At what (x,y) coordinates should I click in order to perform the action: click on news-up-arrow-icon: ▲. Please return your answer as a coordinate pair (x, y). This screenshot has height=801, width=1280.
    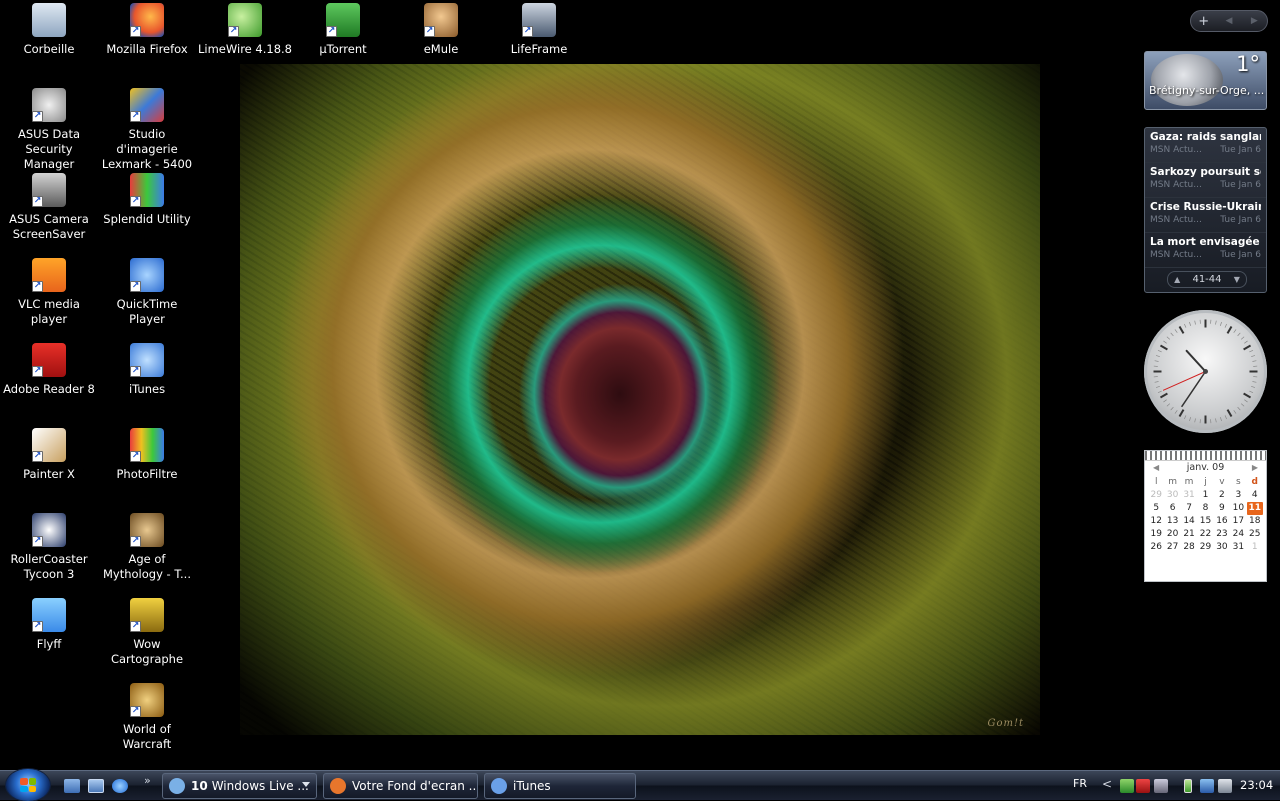
    Looking at the image, I should click on (1177, 279).